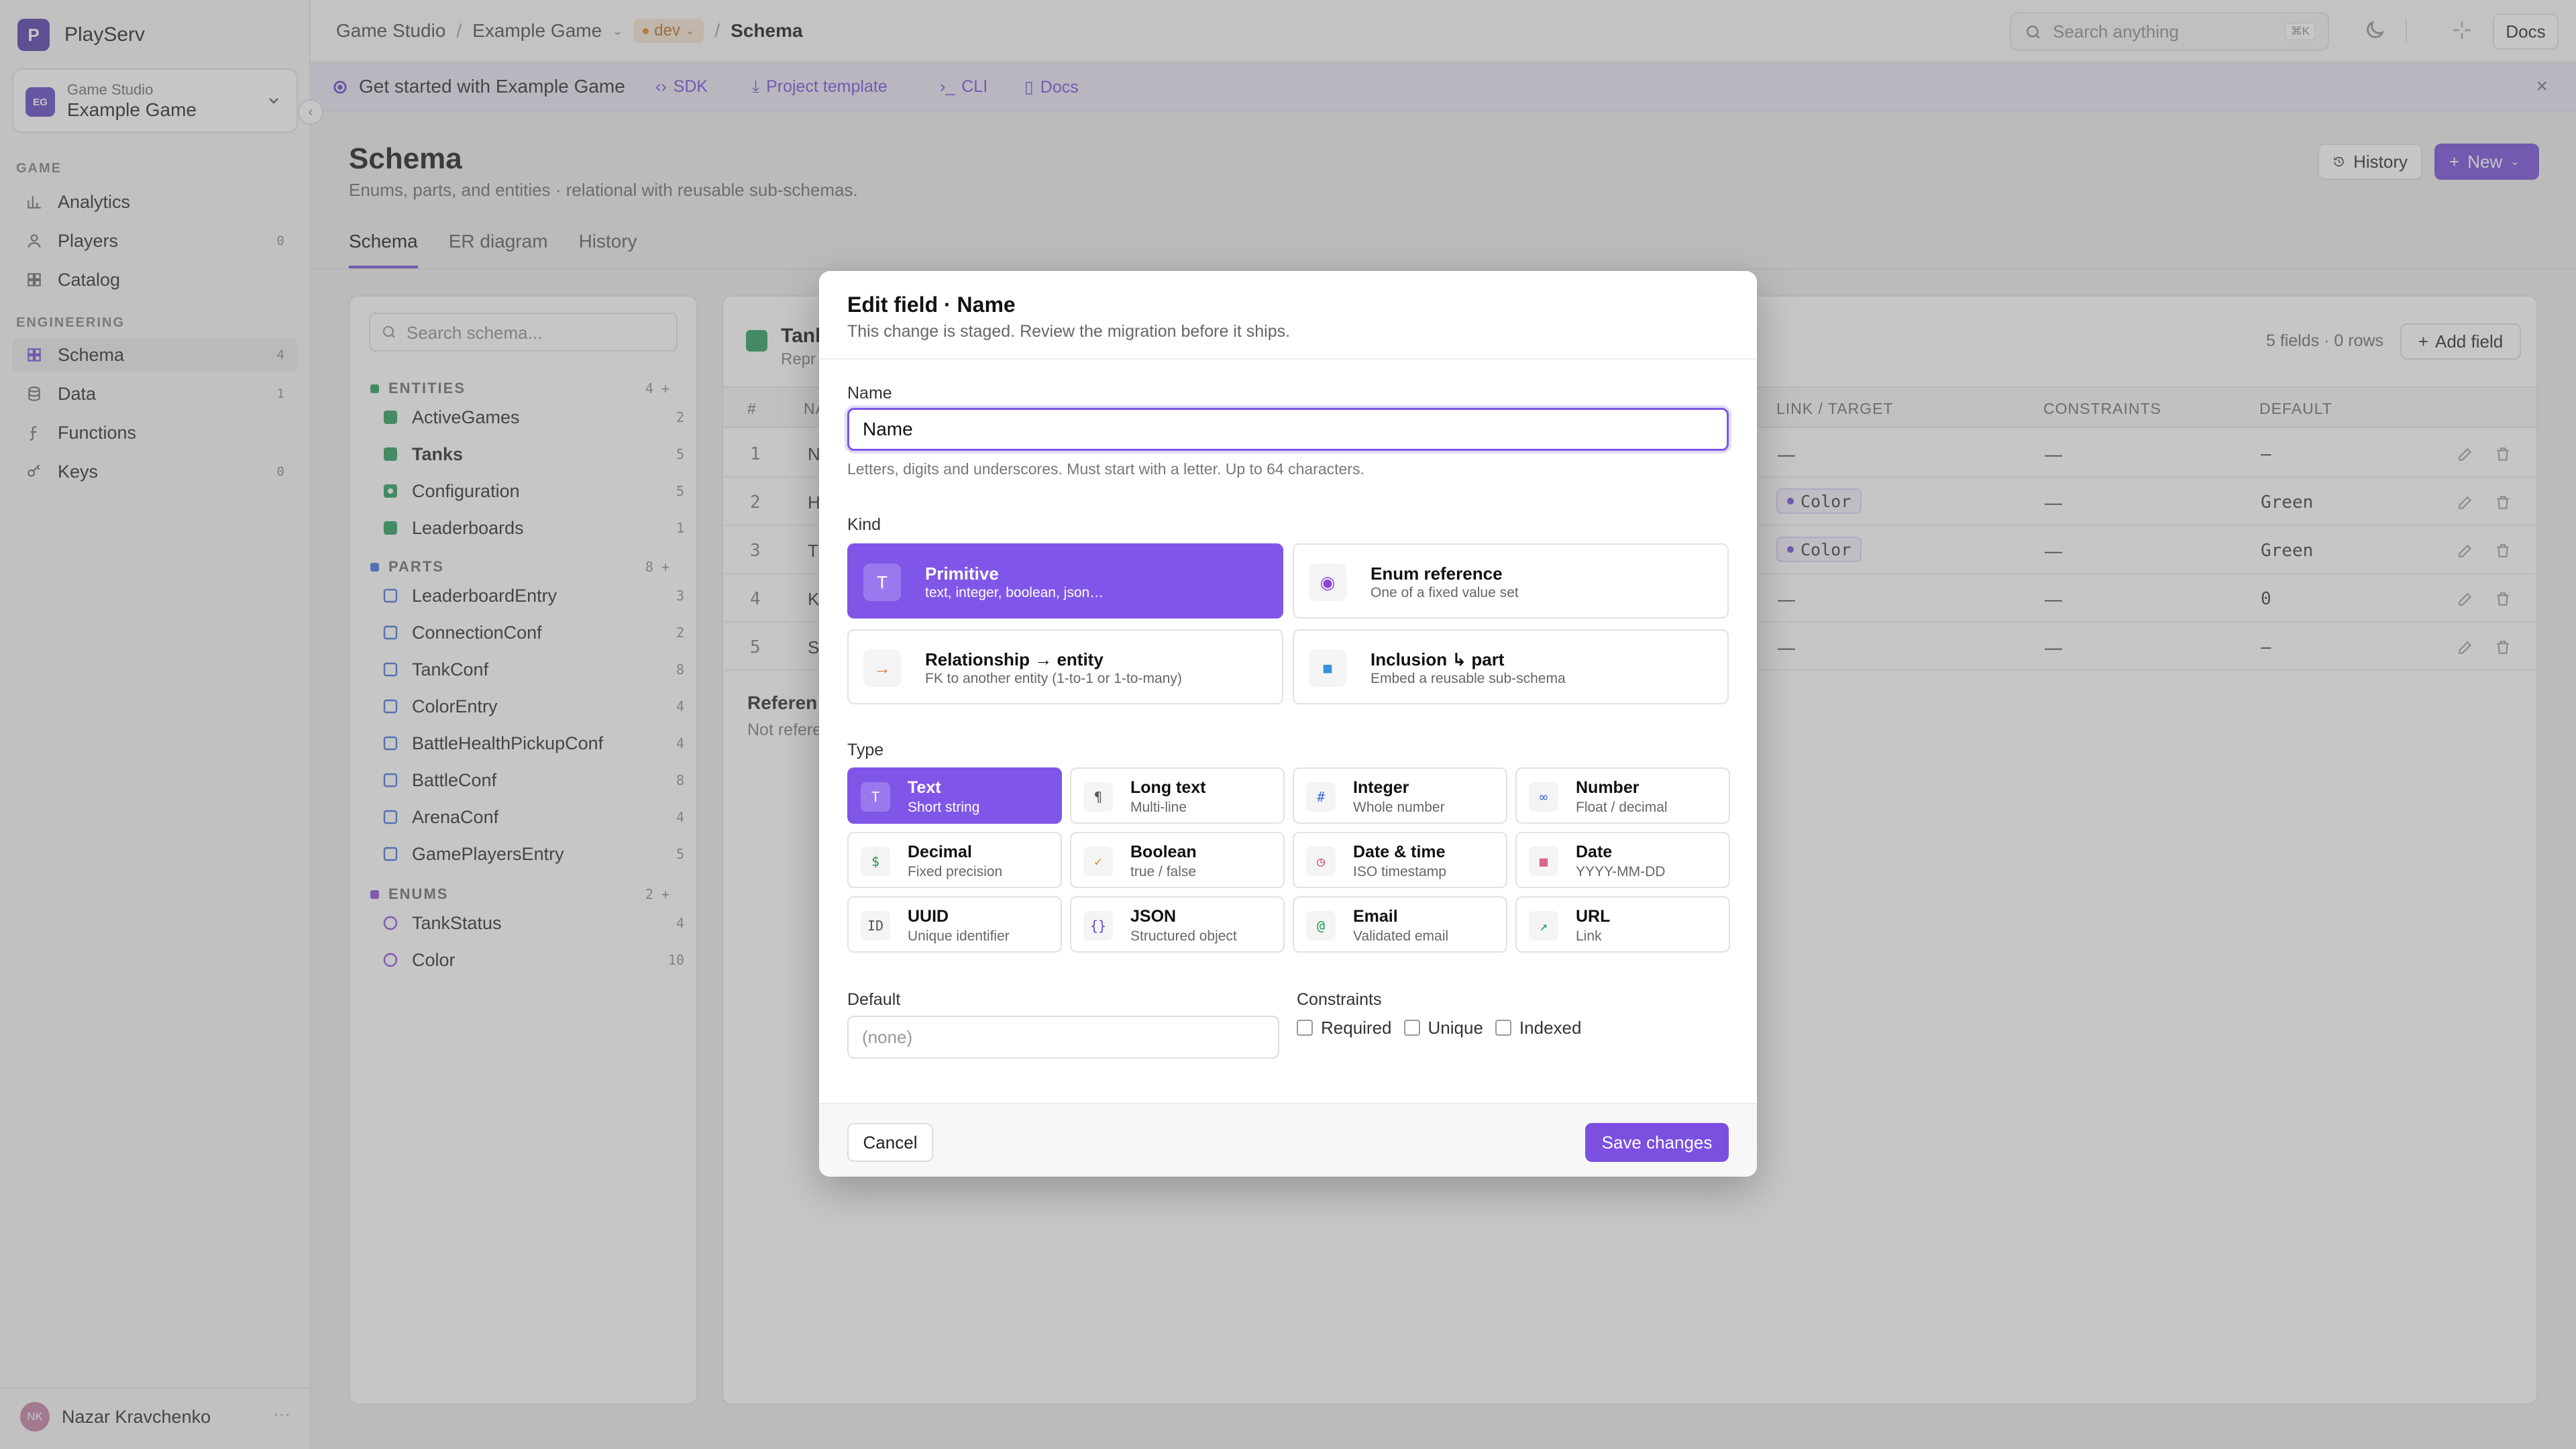  I want to click on type-title: UUID, so click(928, 916).